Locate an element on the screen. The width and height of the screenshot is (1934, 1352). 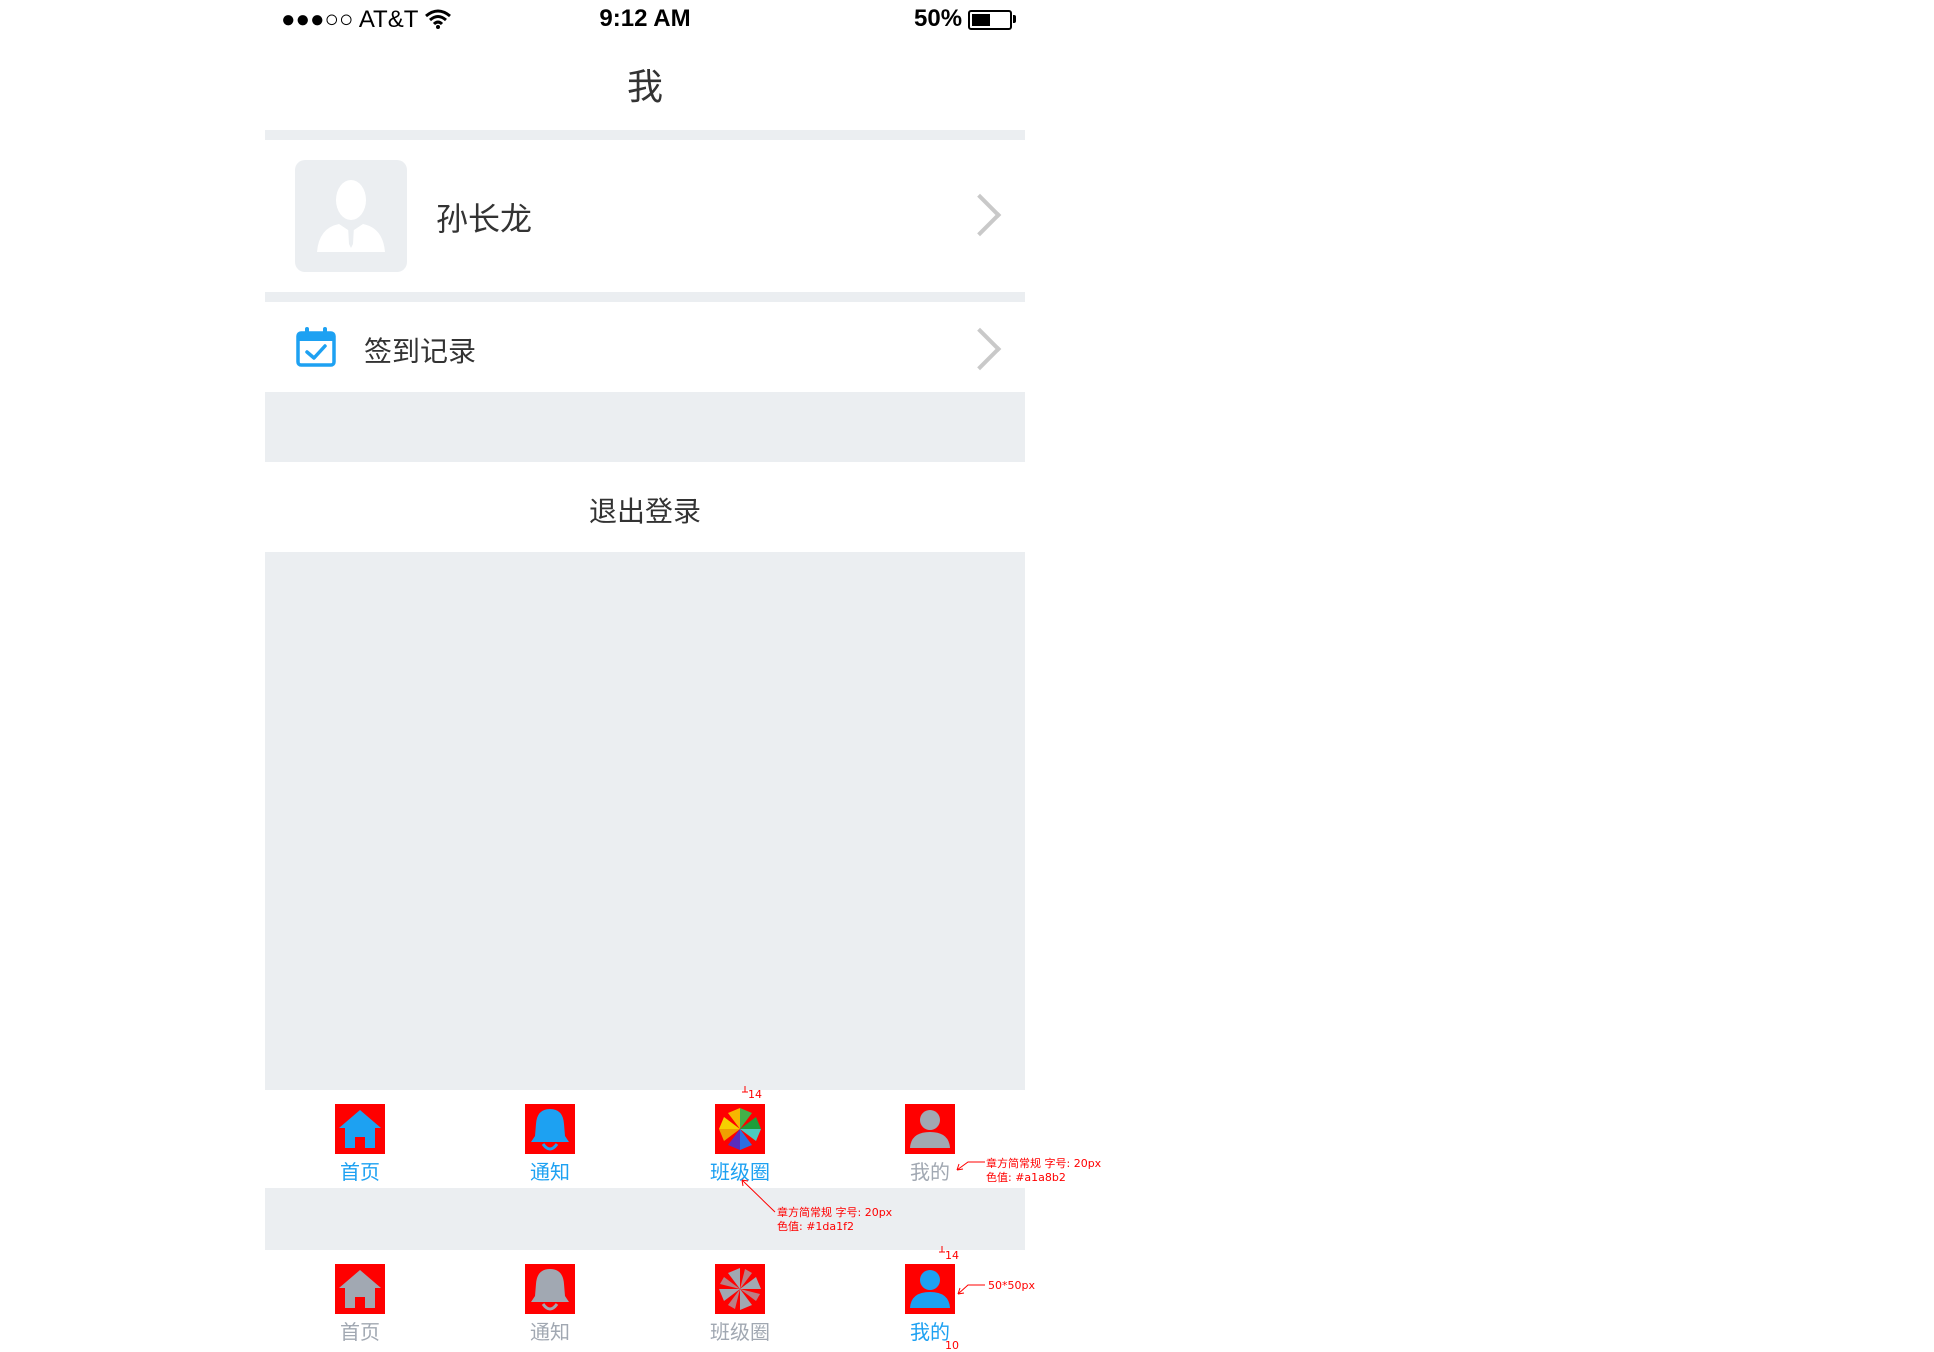
color-annotation: 色值: #a1a8b2 is located at coordinates (1026, 1177).